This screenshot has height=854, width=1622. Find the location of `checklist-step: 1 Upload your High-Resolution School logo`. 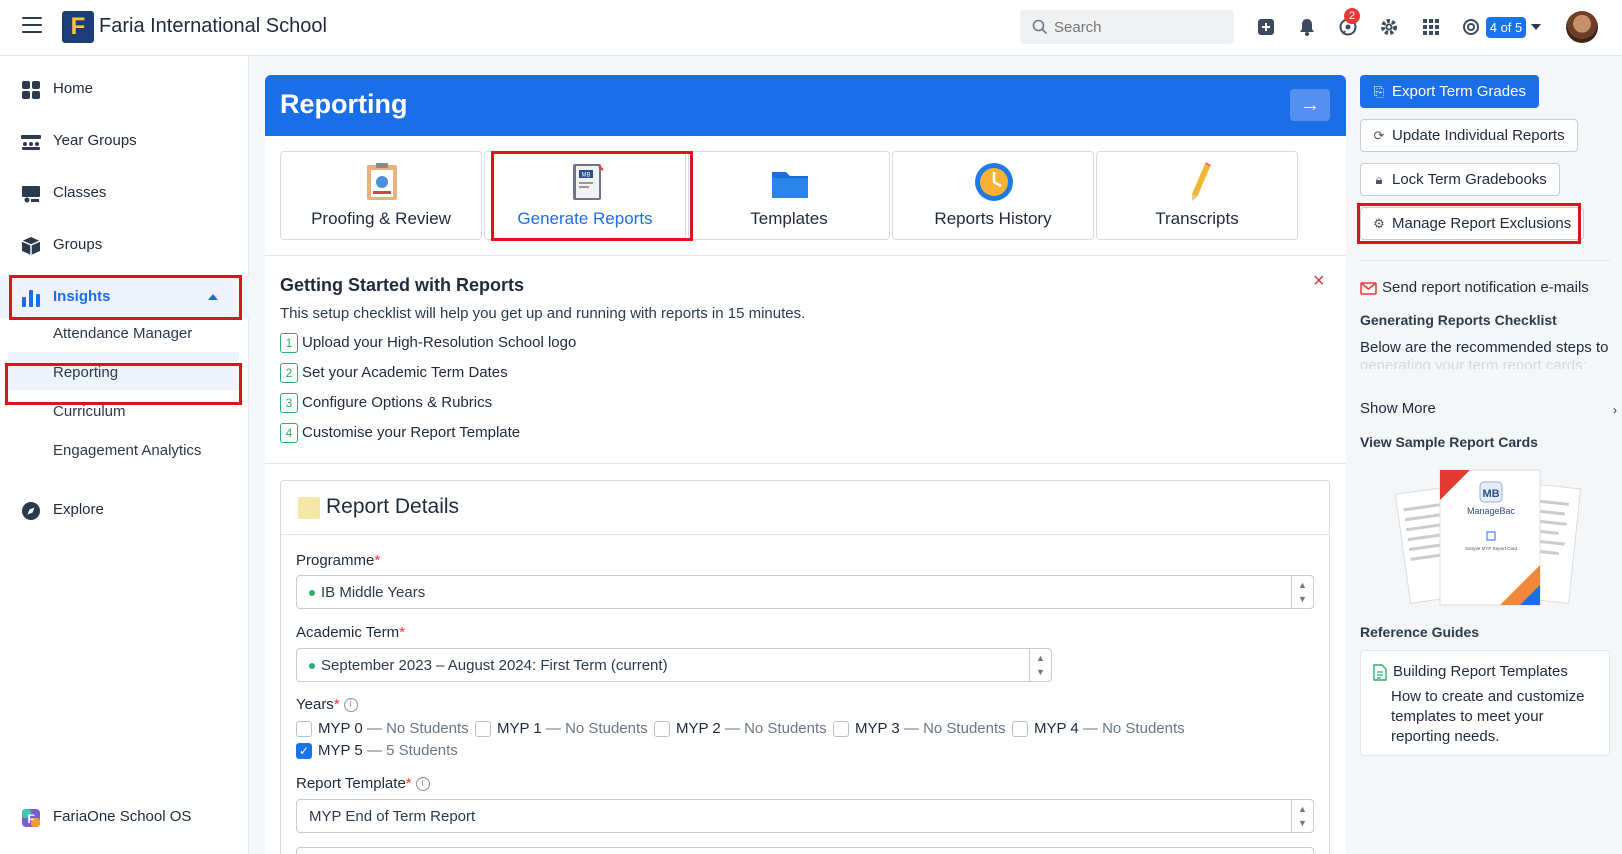

checklist-step: 1 Upload your High-Resolution School logo is located at coordinates (428, 343).